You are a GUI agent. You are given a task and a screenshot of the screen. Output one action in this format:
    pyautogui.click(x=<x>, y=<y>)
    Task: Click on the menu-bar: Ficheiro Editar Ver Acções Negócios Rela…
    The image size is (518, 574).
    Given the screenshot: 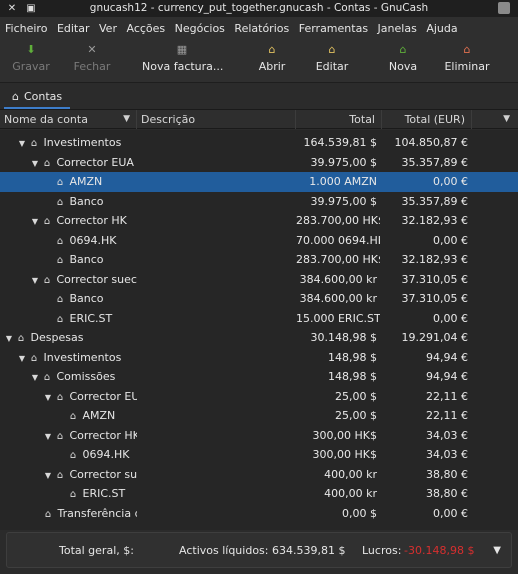 What is the action you would take?
    pyautogui.click(x=259, y=28)
    